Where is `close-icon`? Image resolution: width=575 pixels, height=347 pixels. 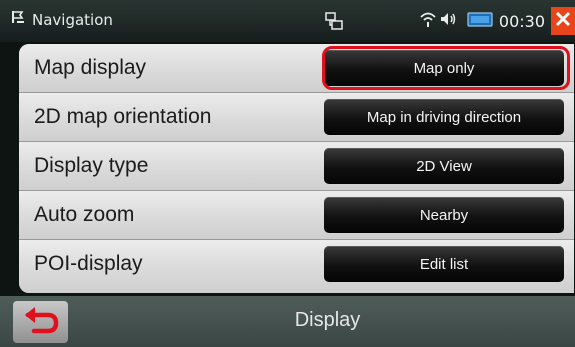 close-icon is located at coordinates (563, 21).